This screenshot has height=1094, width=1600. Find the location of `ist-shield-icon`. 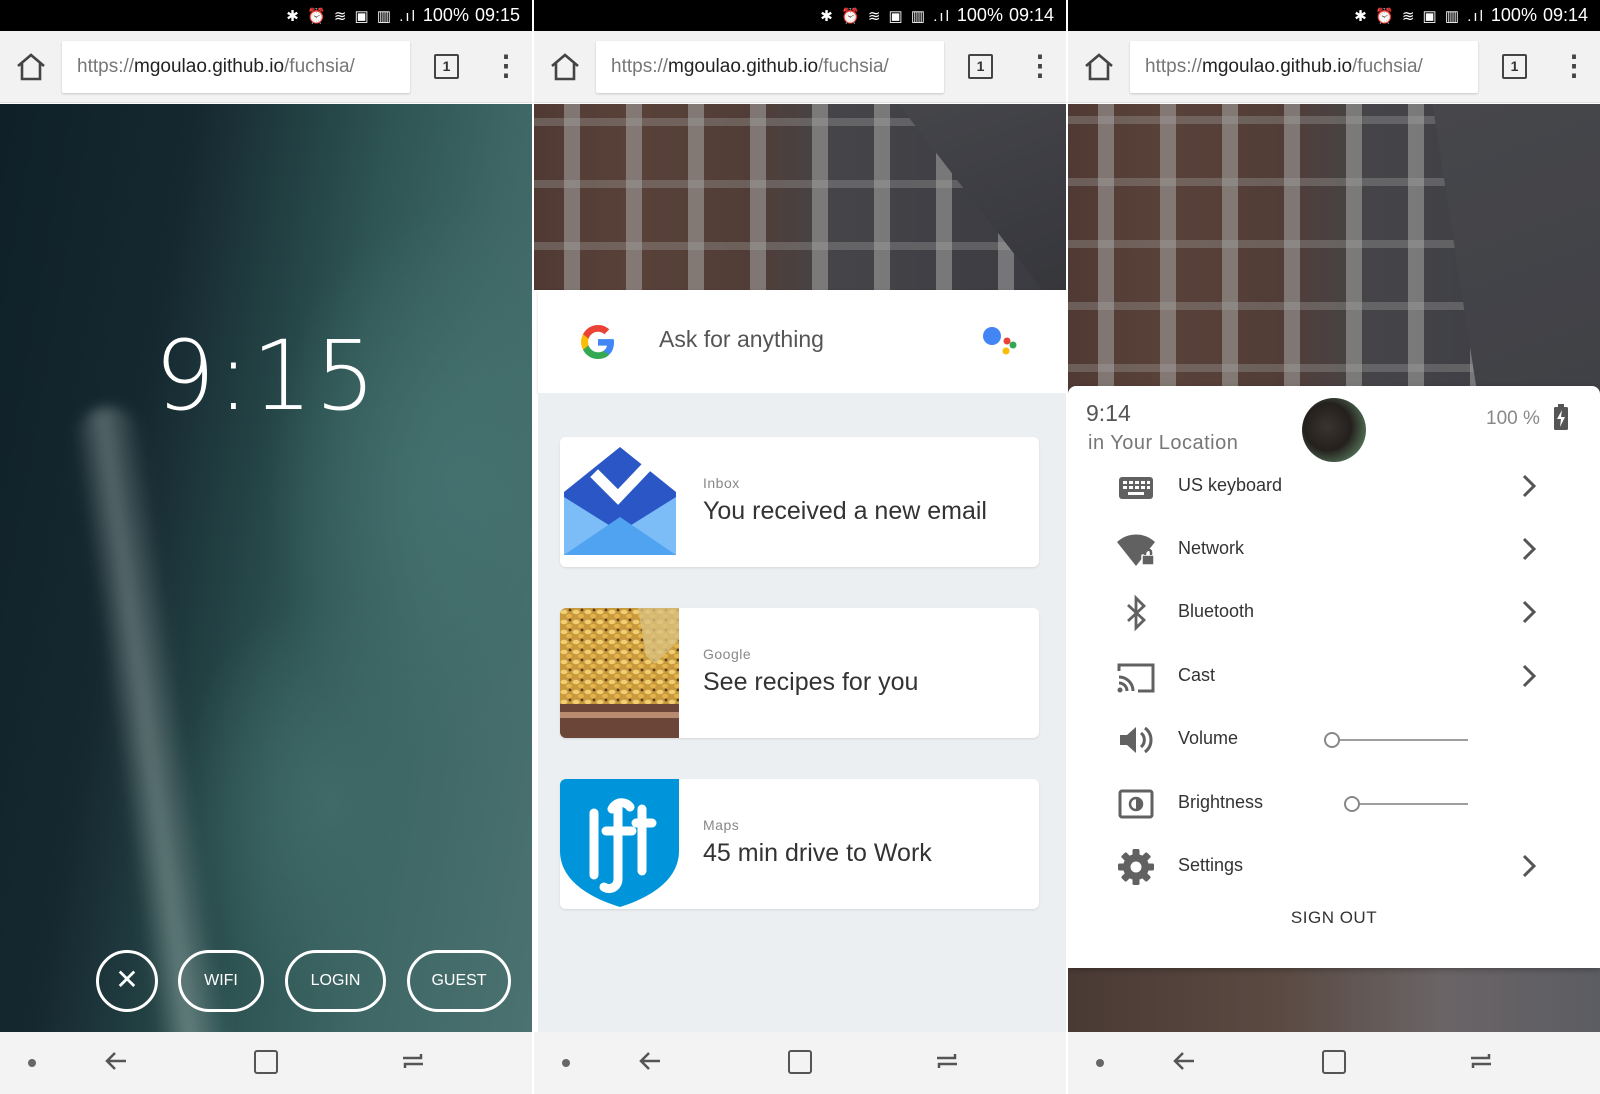

ist-shield-icon is located at coordinates (619, 844).